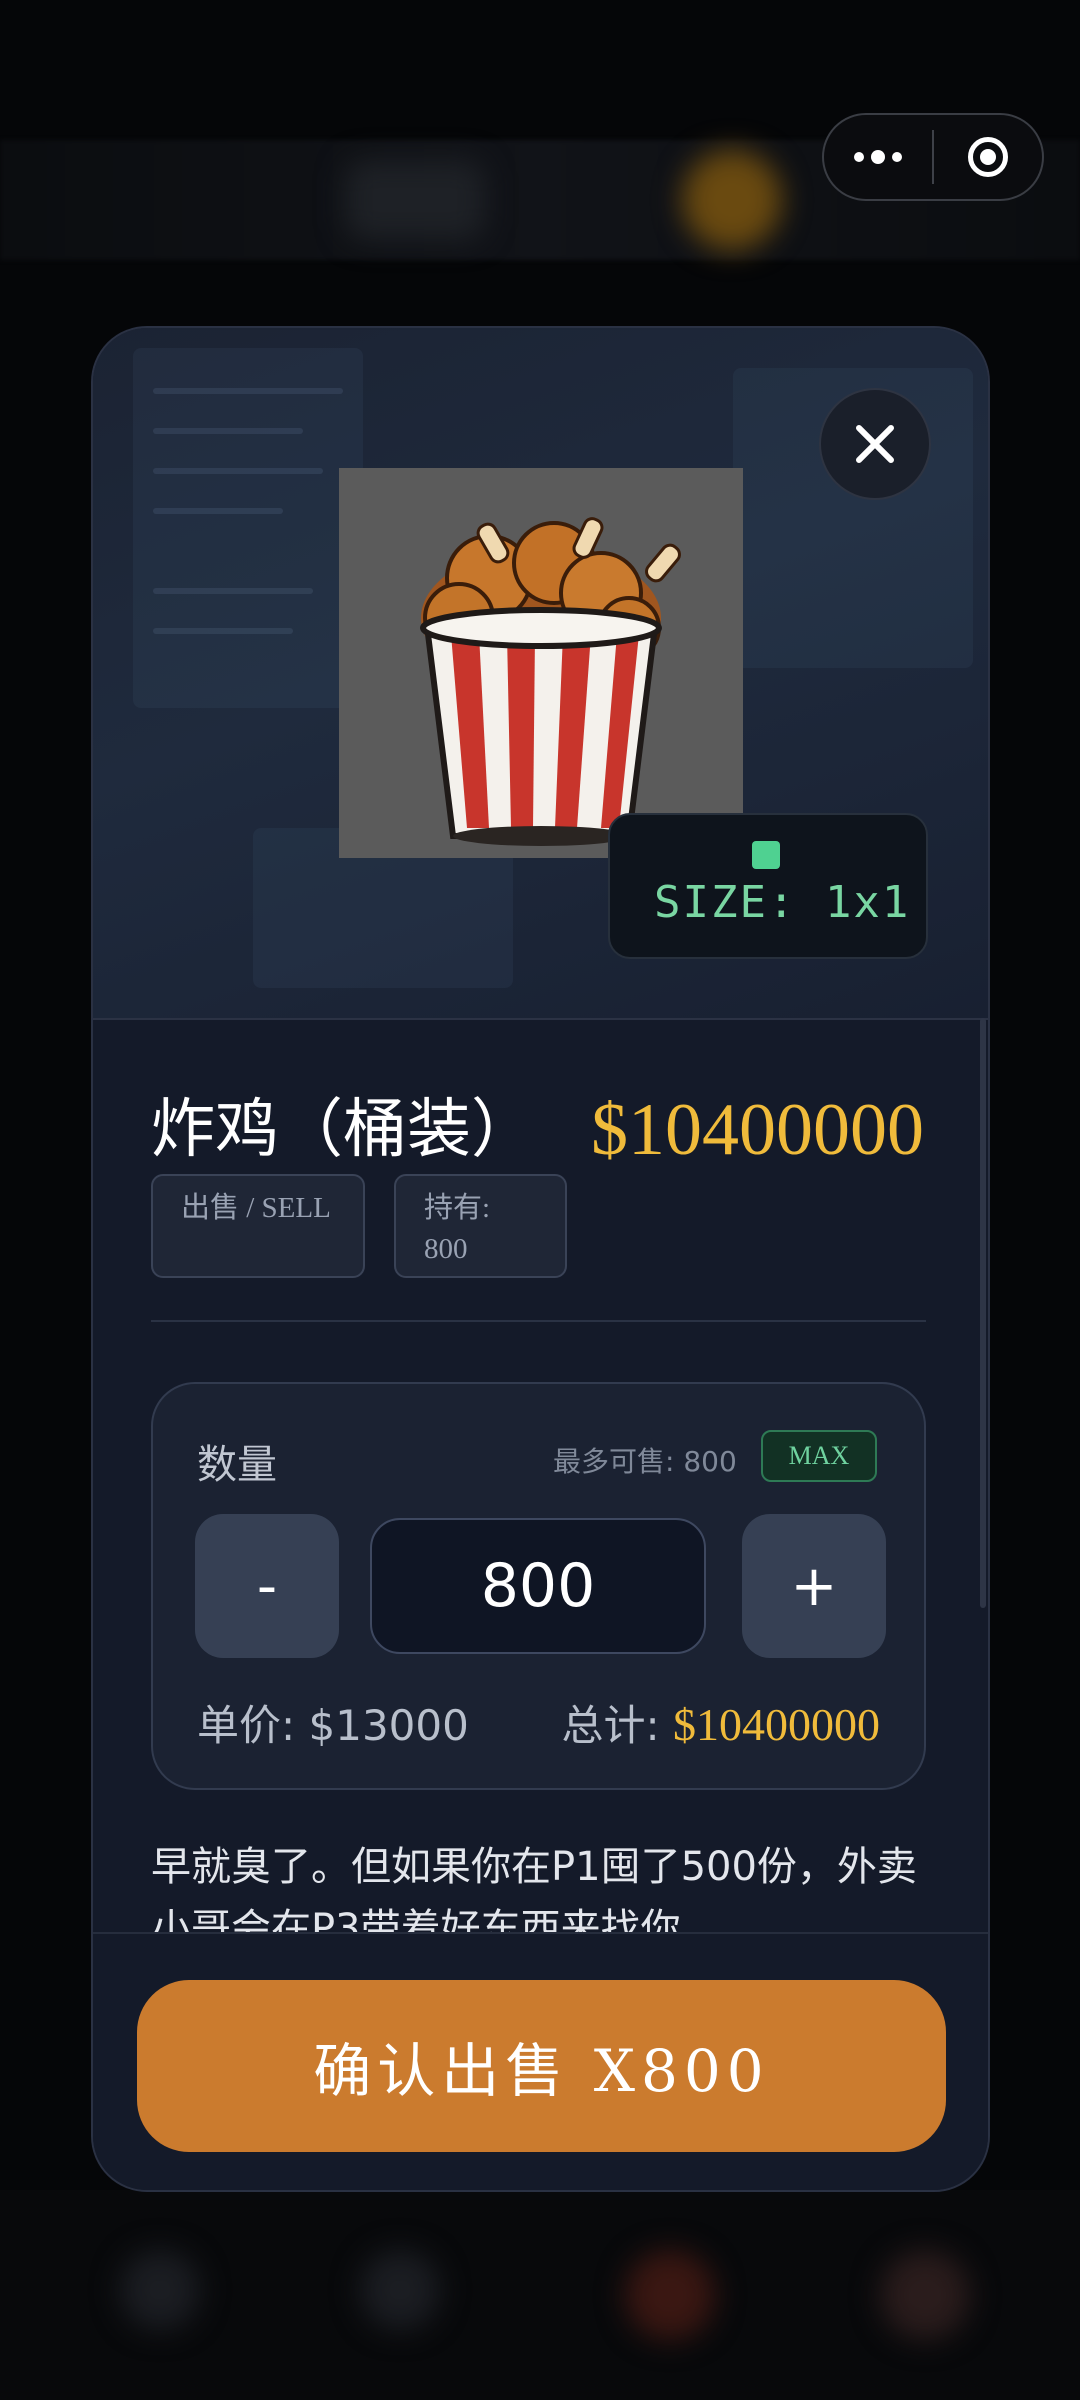 The width and height of the screenshot is (1080, 2400). What do you see at coordinates (732, 200) in the screenshot?
I see `background-avatar` at bounding box center [732, 200].